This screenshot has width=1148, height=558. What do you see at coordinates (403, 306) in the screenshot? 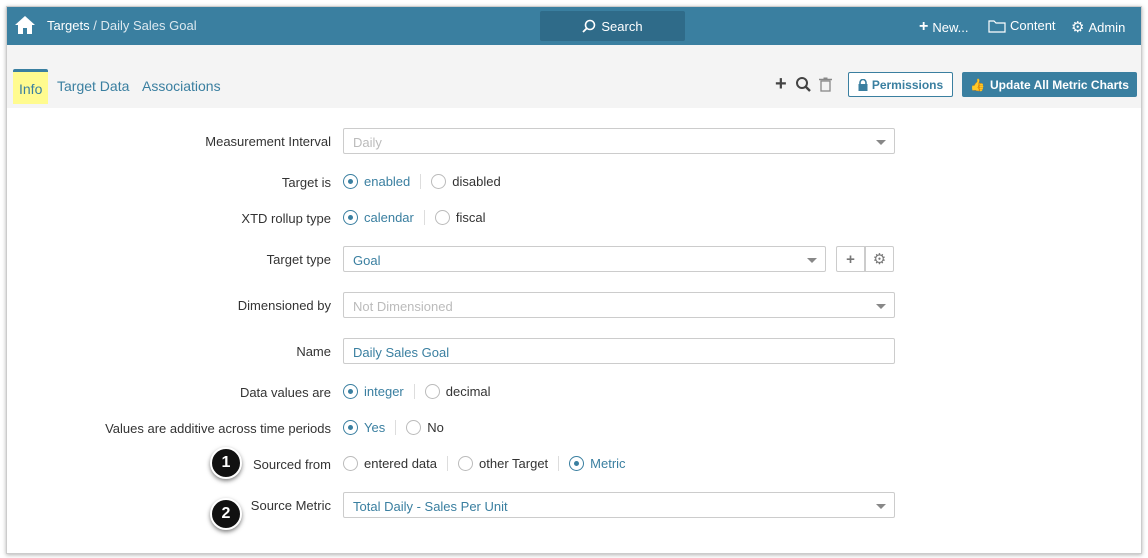
I see `value: Not Dimensioned` at bounding box center [403, 306].